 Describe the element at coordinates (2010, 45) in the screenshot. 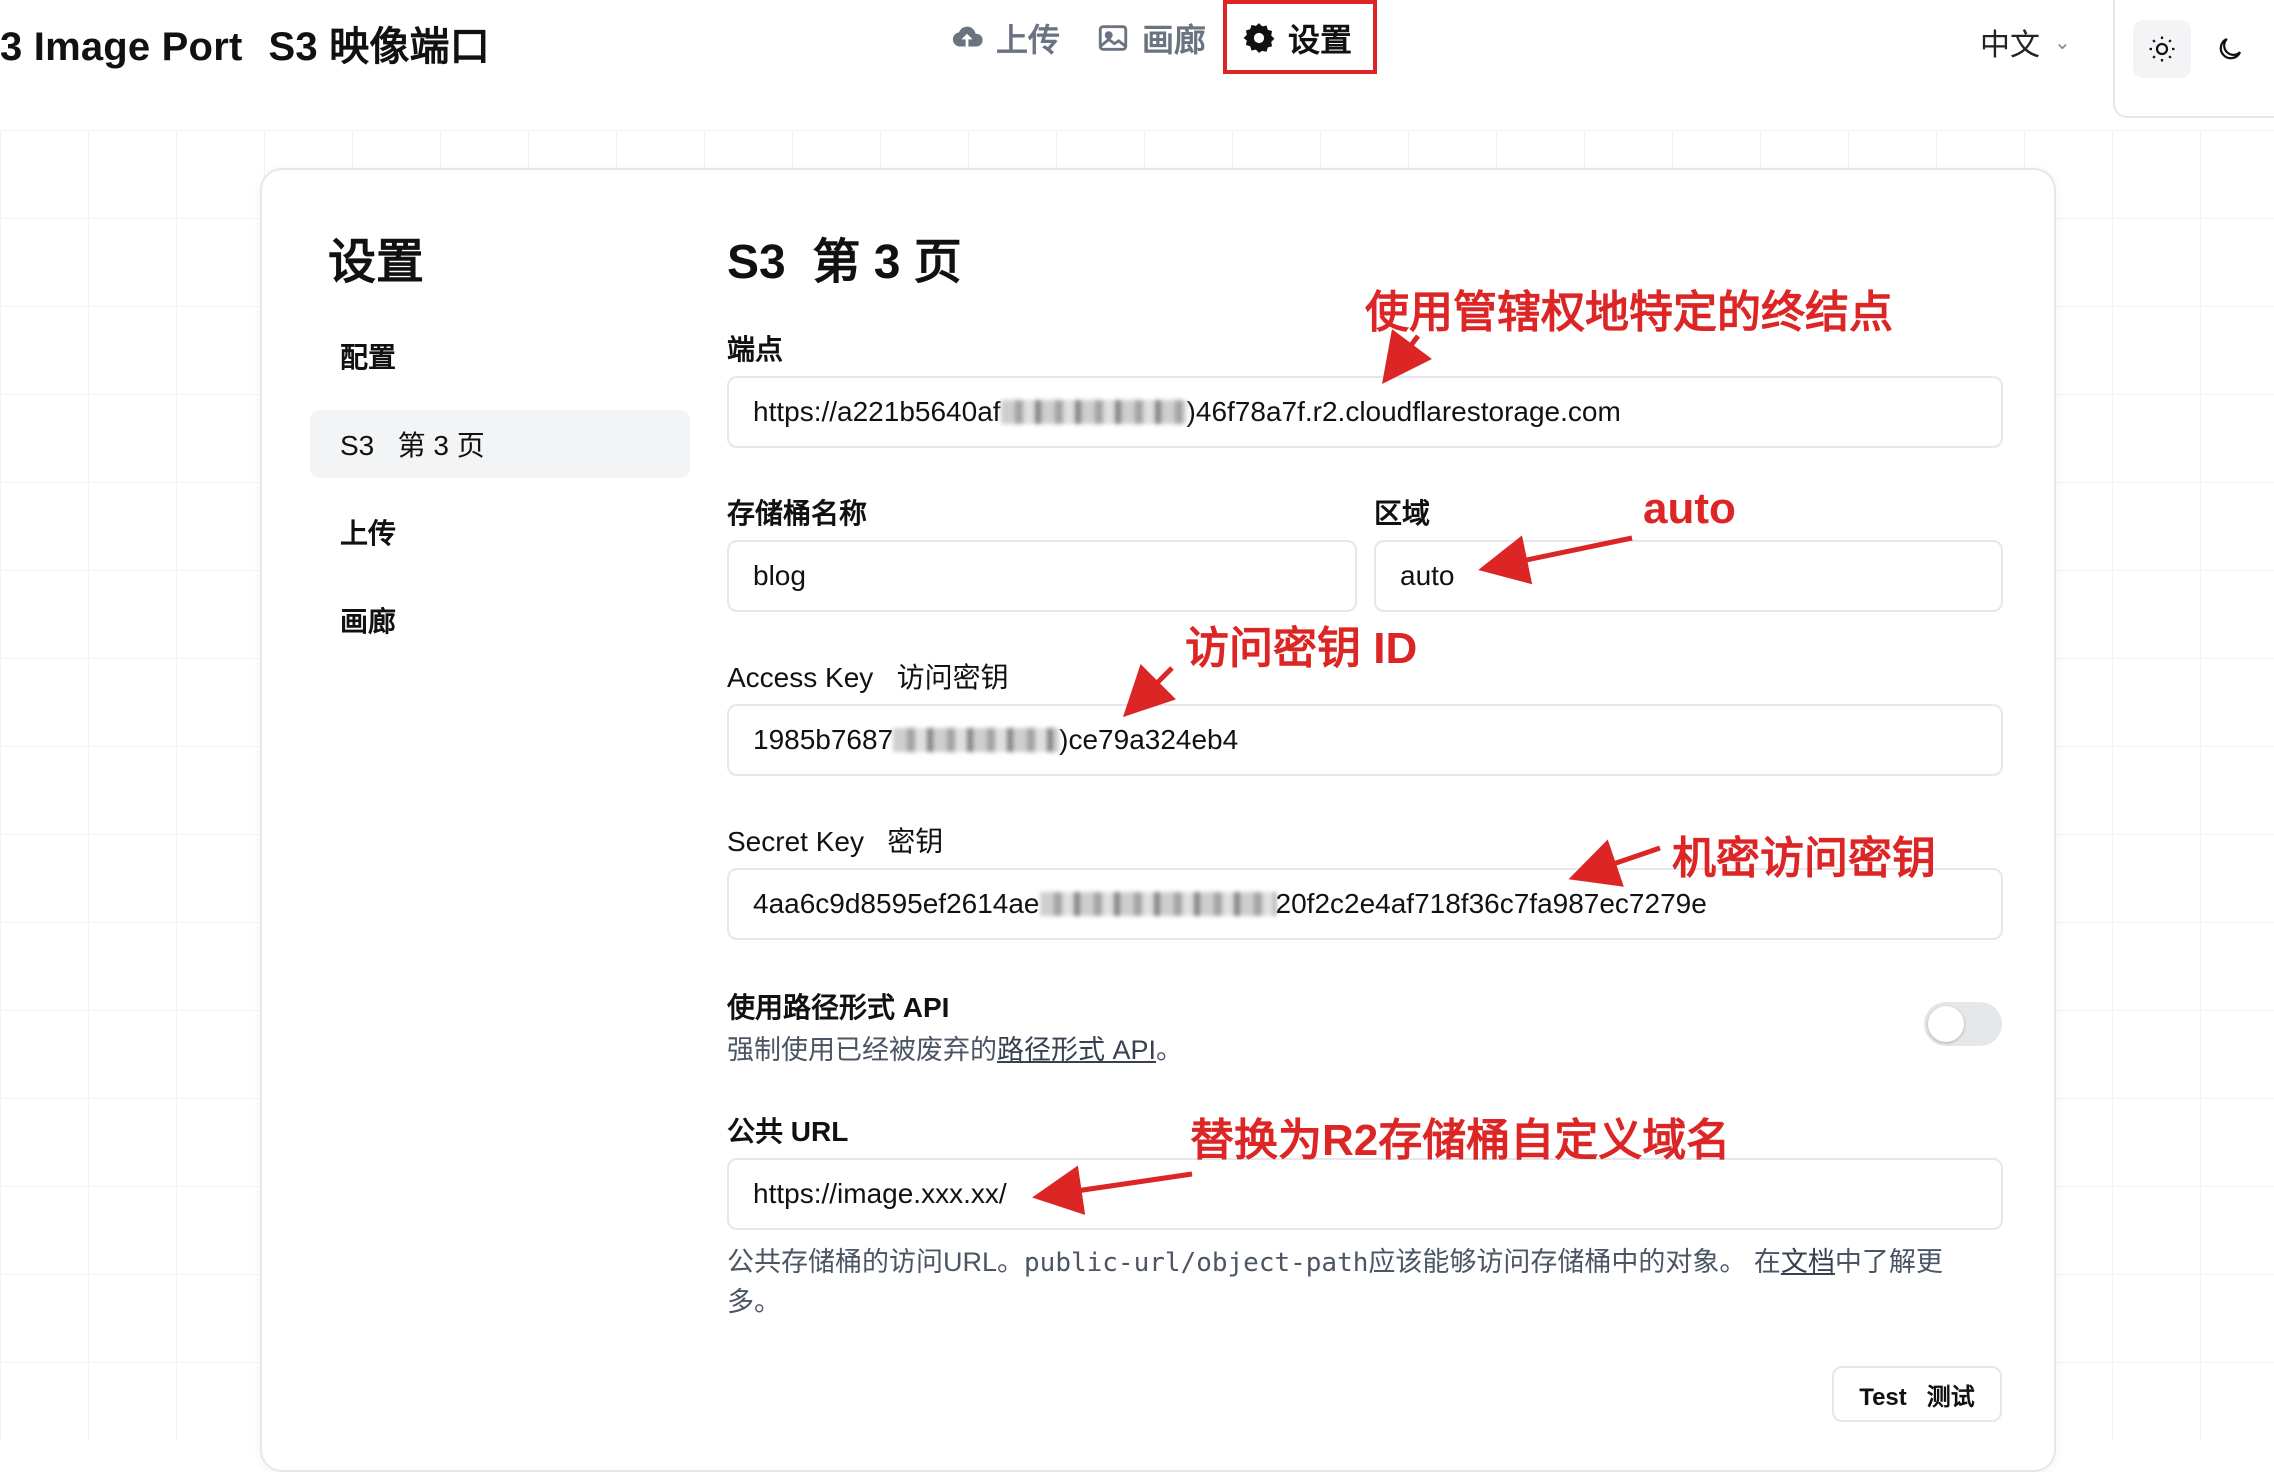

I see `language-value: 中文` at that location.